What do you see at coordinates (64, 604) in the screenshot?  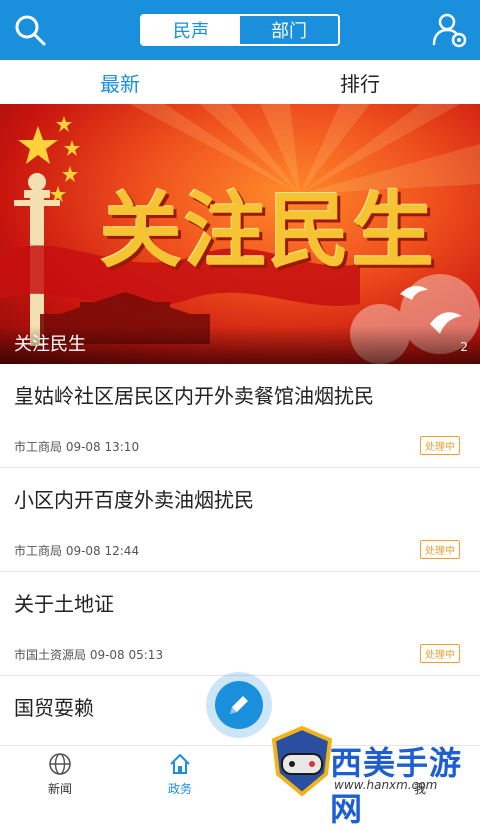 I see `item-title: 关于土地证` at bounding box center [64, 604].